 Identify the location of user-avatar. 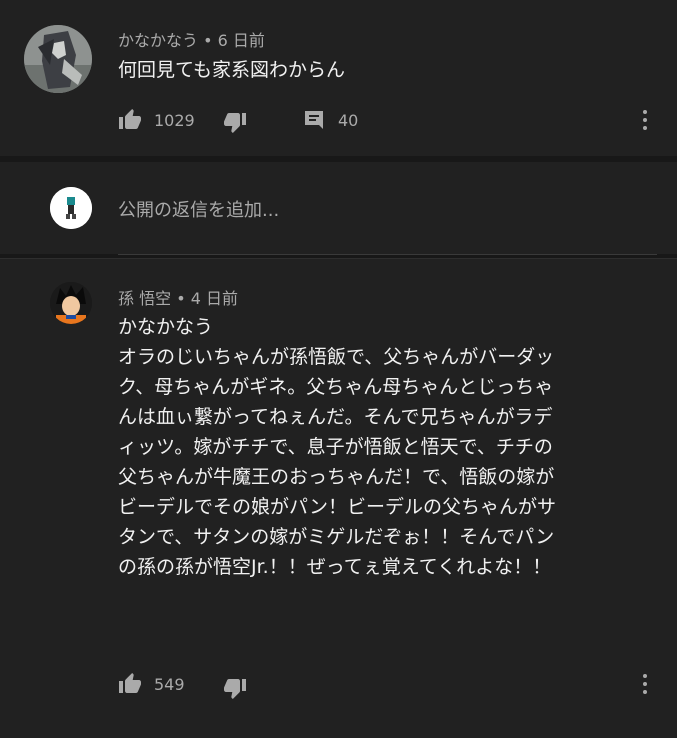
(71, 208).